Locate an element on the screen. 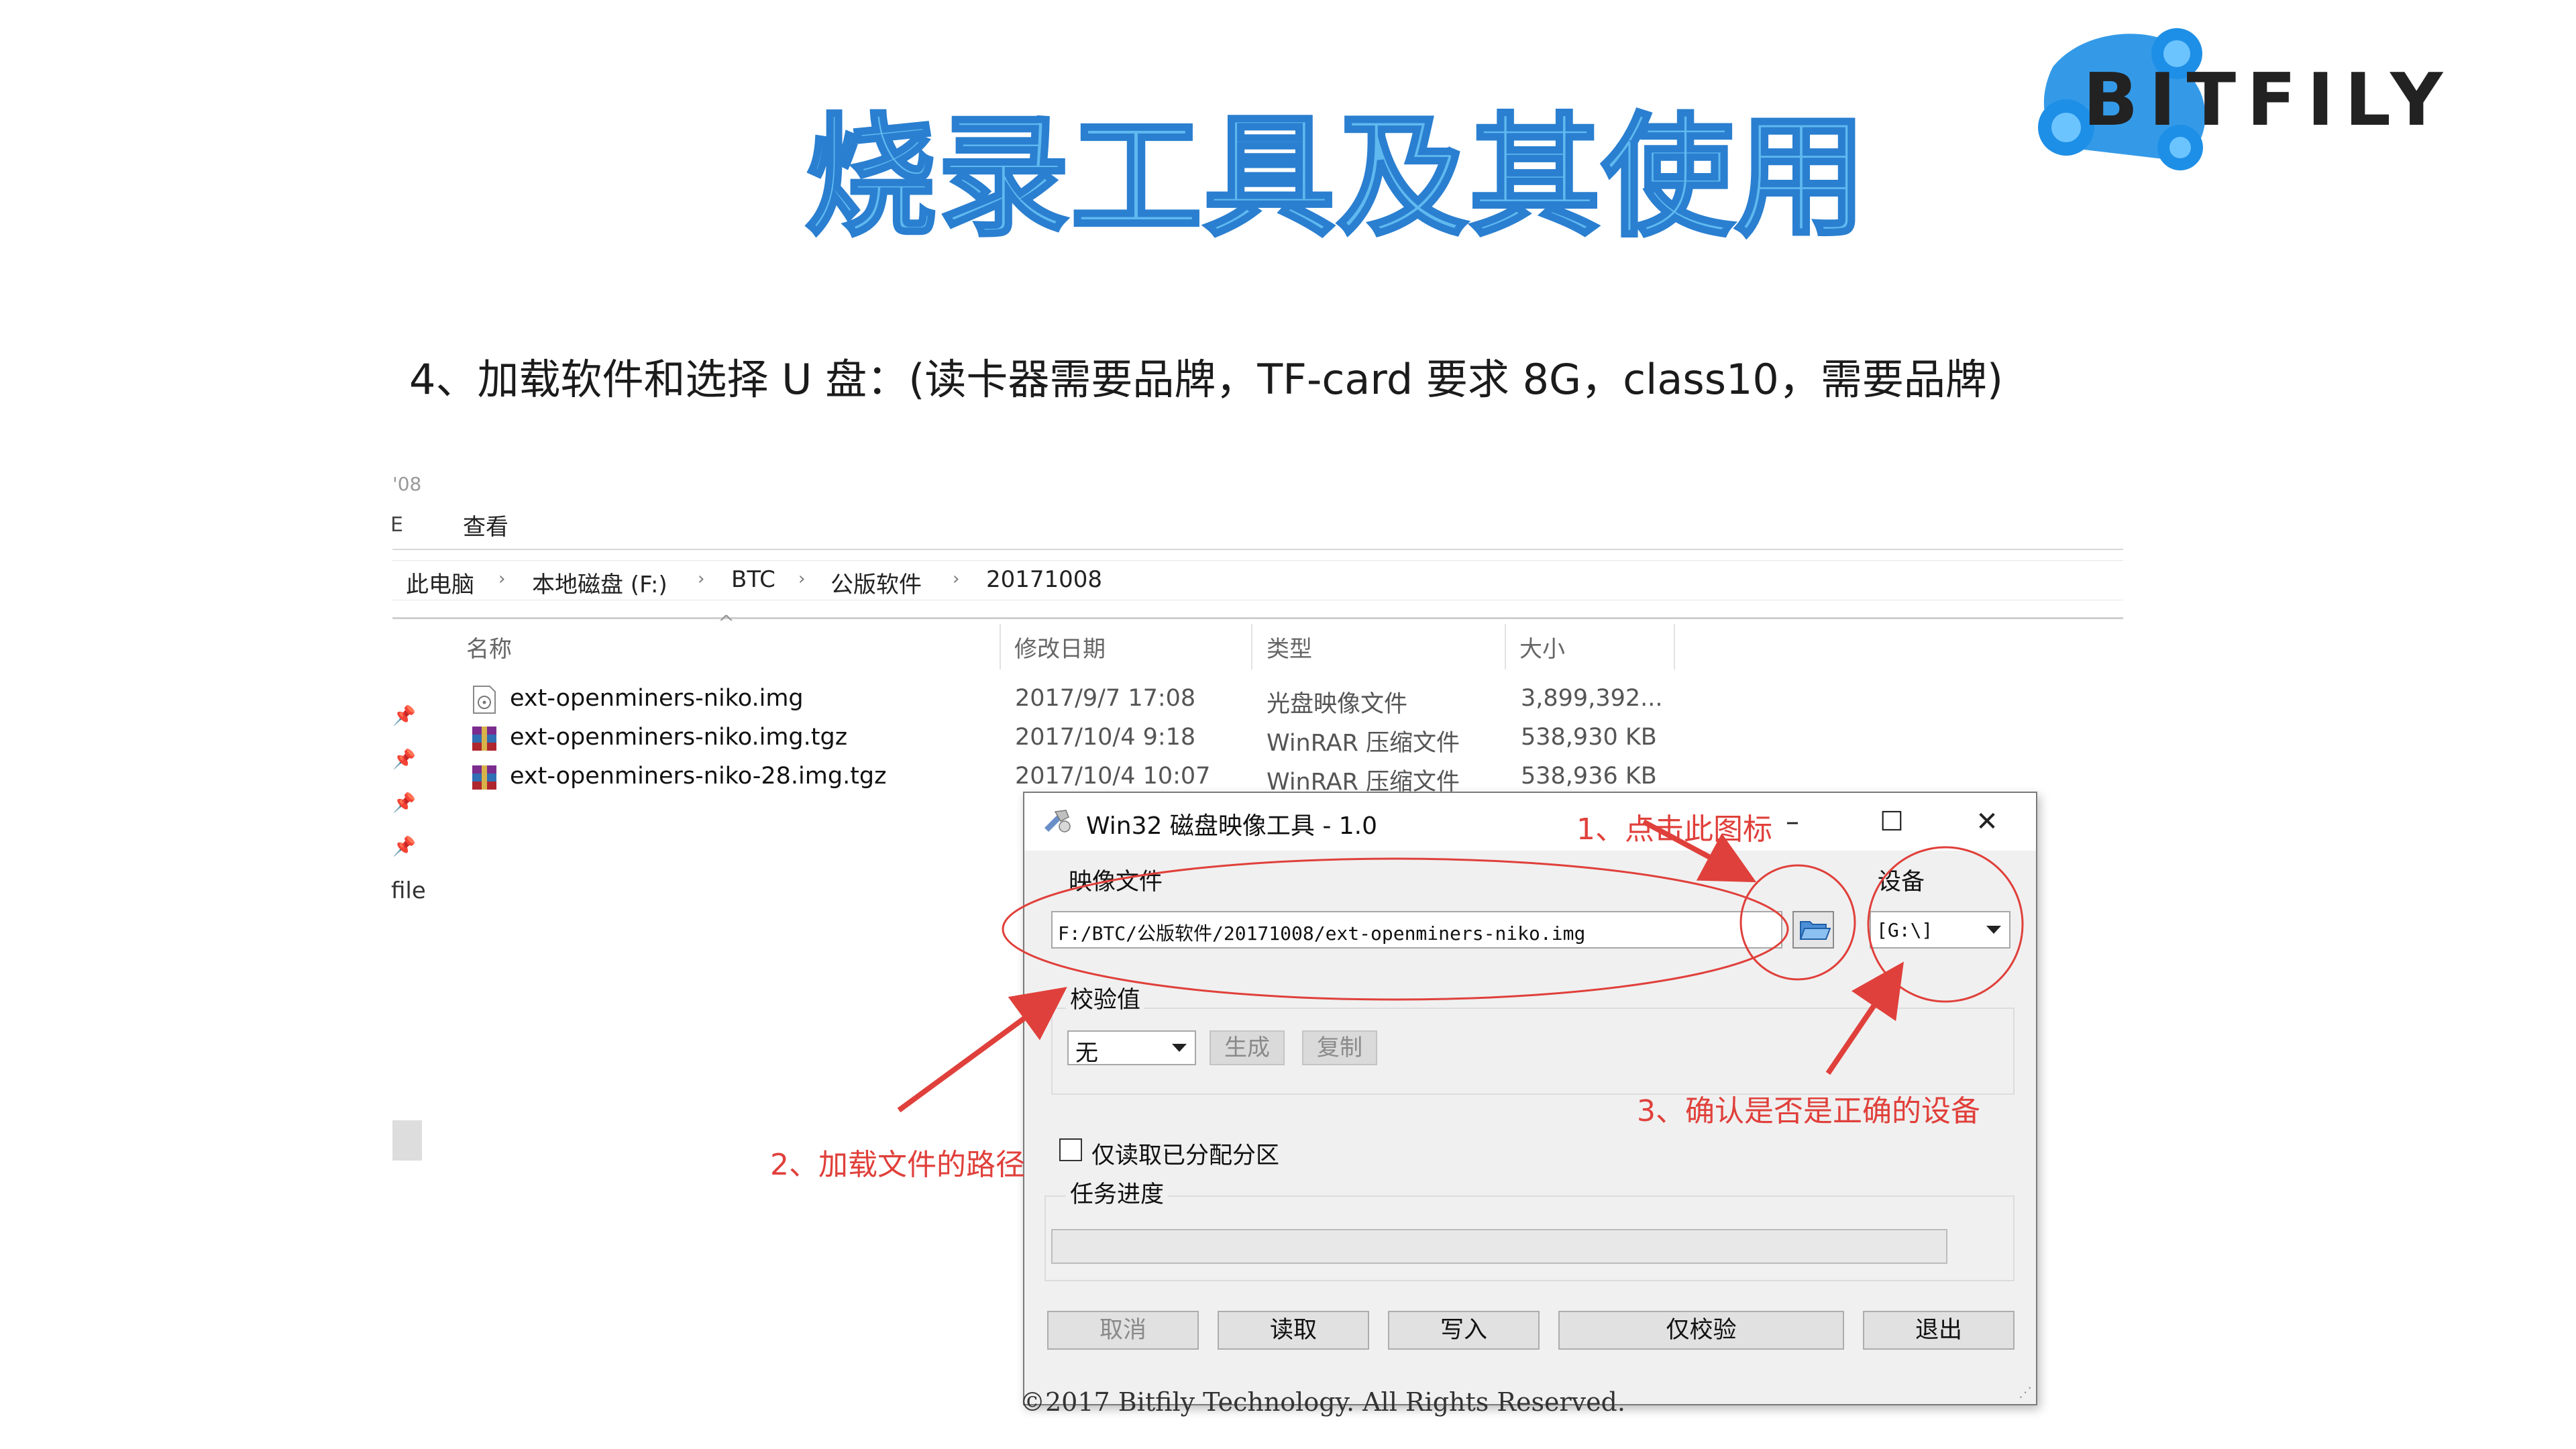  column-header-name: 名称 is located at coordinates (489, 647).